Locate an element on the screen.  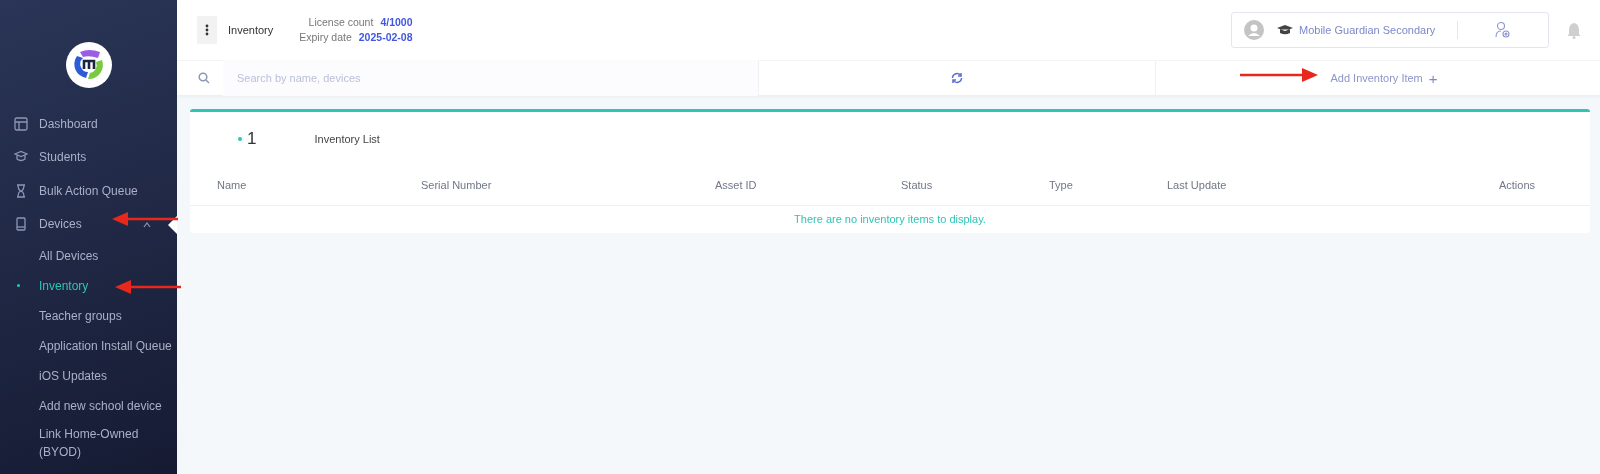
search-icon is located at coordinates (204, 78).